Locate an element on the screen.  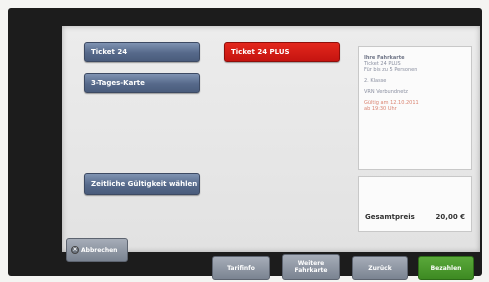
cancel-label: Abbrechen is located at coordinates (99, 250).